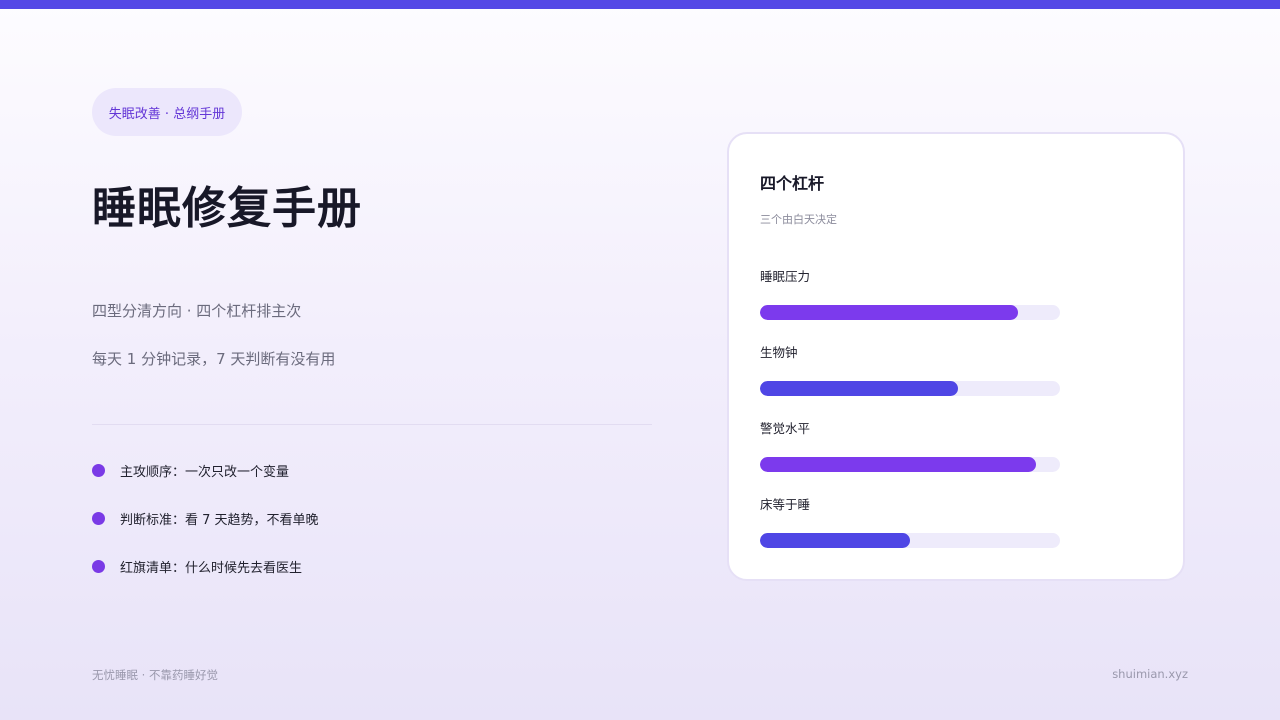  I want to click on section-divider, so click(372, 424).